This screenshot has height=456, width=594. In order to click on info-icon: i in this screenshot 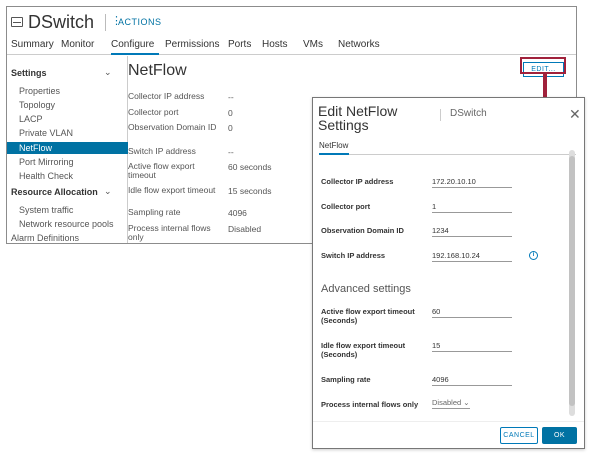, I will do `click(533, 255)`.